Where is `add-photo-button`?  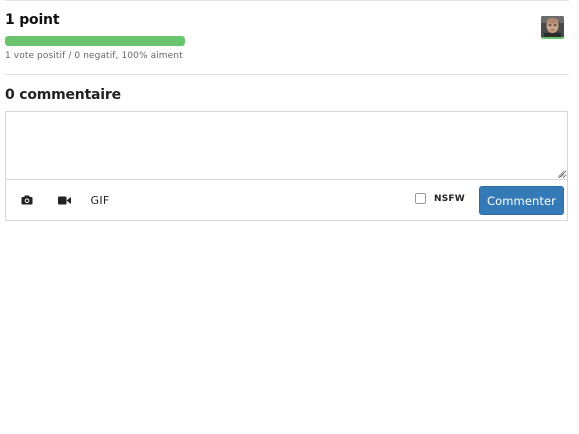
add-photo-button is located at coordinates (27, 200).